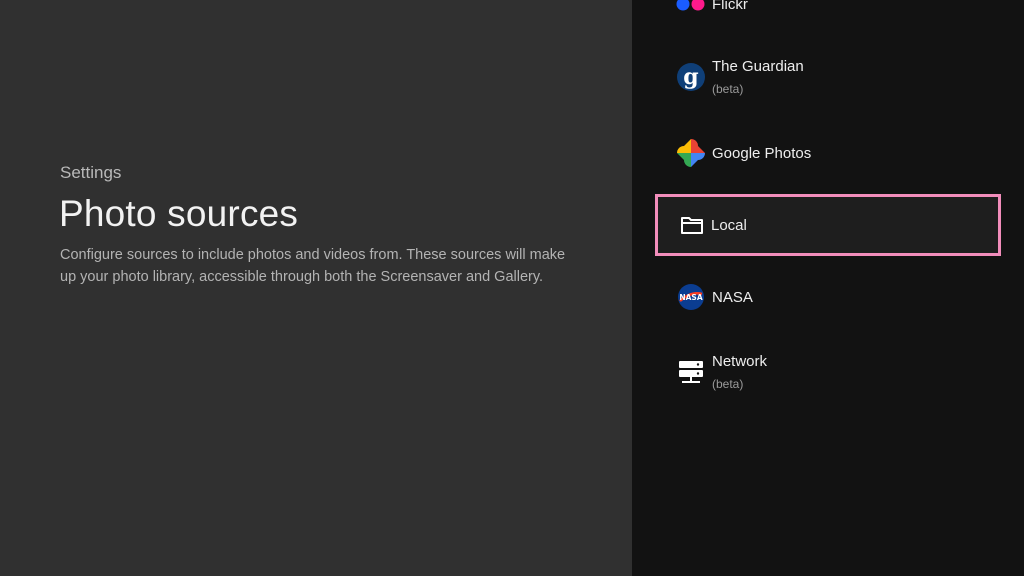  What do you see at coordinates (691, 372) in the screenshot?
I see `network-icon` at bounding box center [691, 372].